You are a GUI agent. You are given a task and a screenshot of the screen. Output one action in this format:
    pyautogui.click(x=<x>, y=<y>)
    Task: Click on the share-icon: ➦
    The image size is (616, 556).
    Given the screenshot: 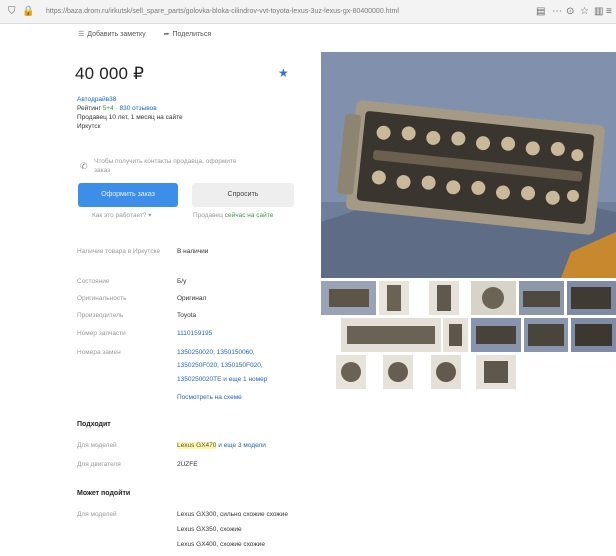 What is the action you would take?
    pyautogui.click(x=166, y=34)
    